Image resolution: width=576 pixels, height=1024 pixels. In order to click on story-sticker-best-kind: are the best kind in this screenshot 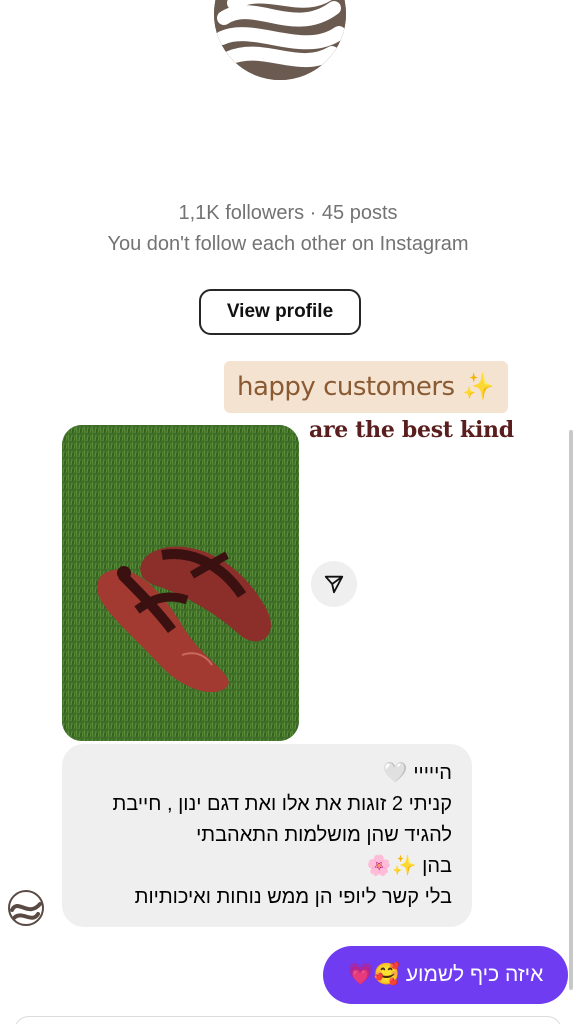, I will do `click(411, 430)`.